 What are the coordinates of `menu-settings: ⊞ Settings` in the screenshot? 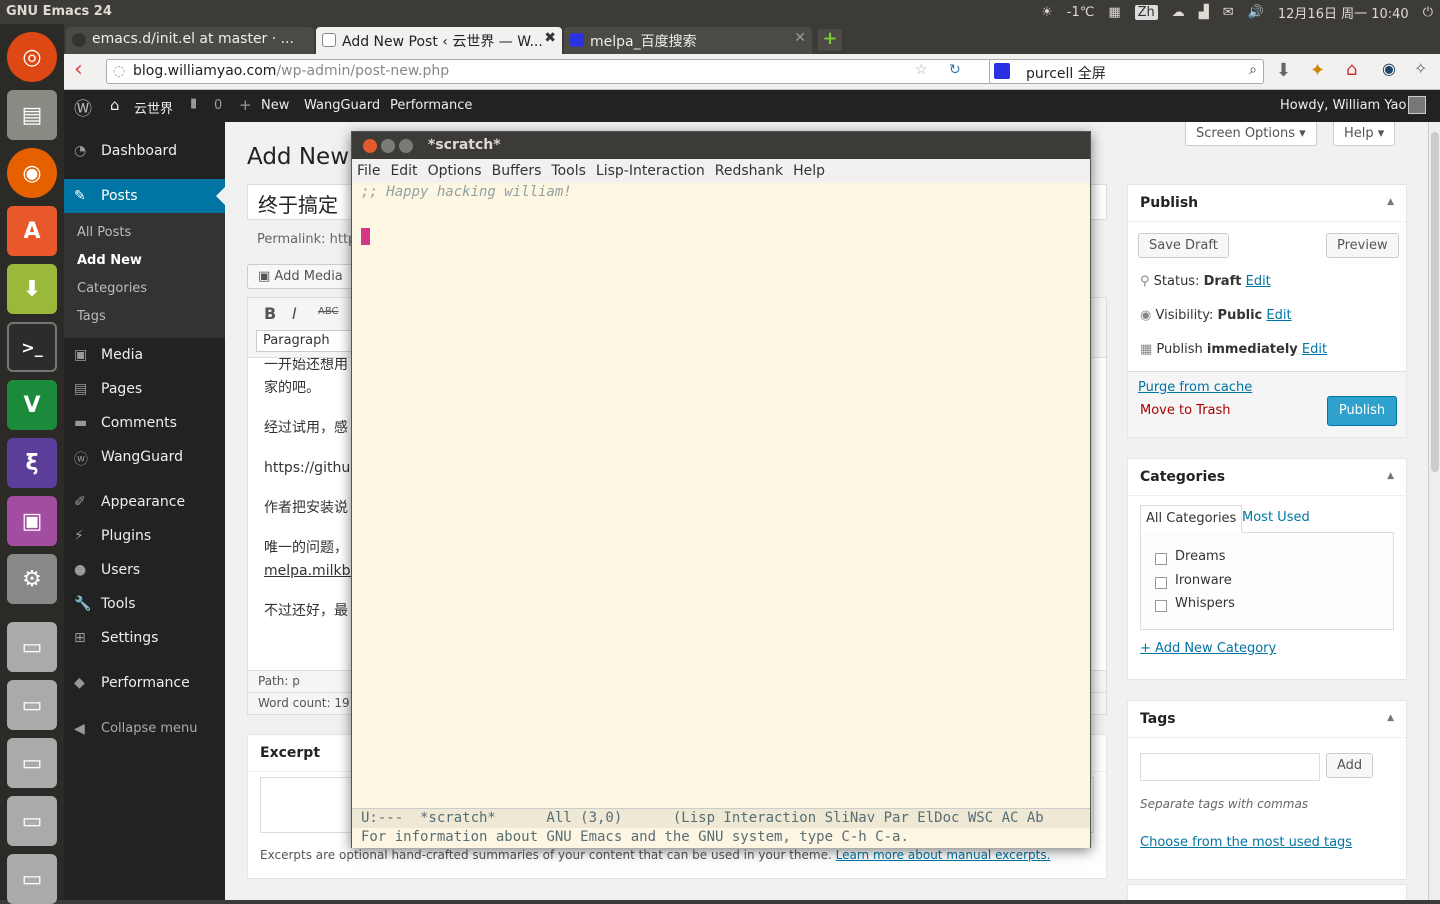 It's located at (144, 638).